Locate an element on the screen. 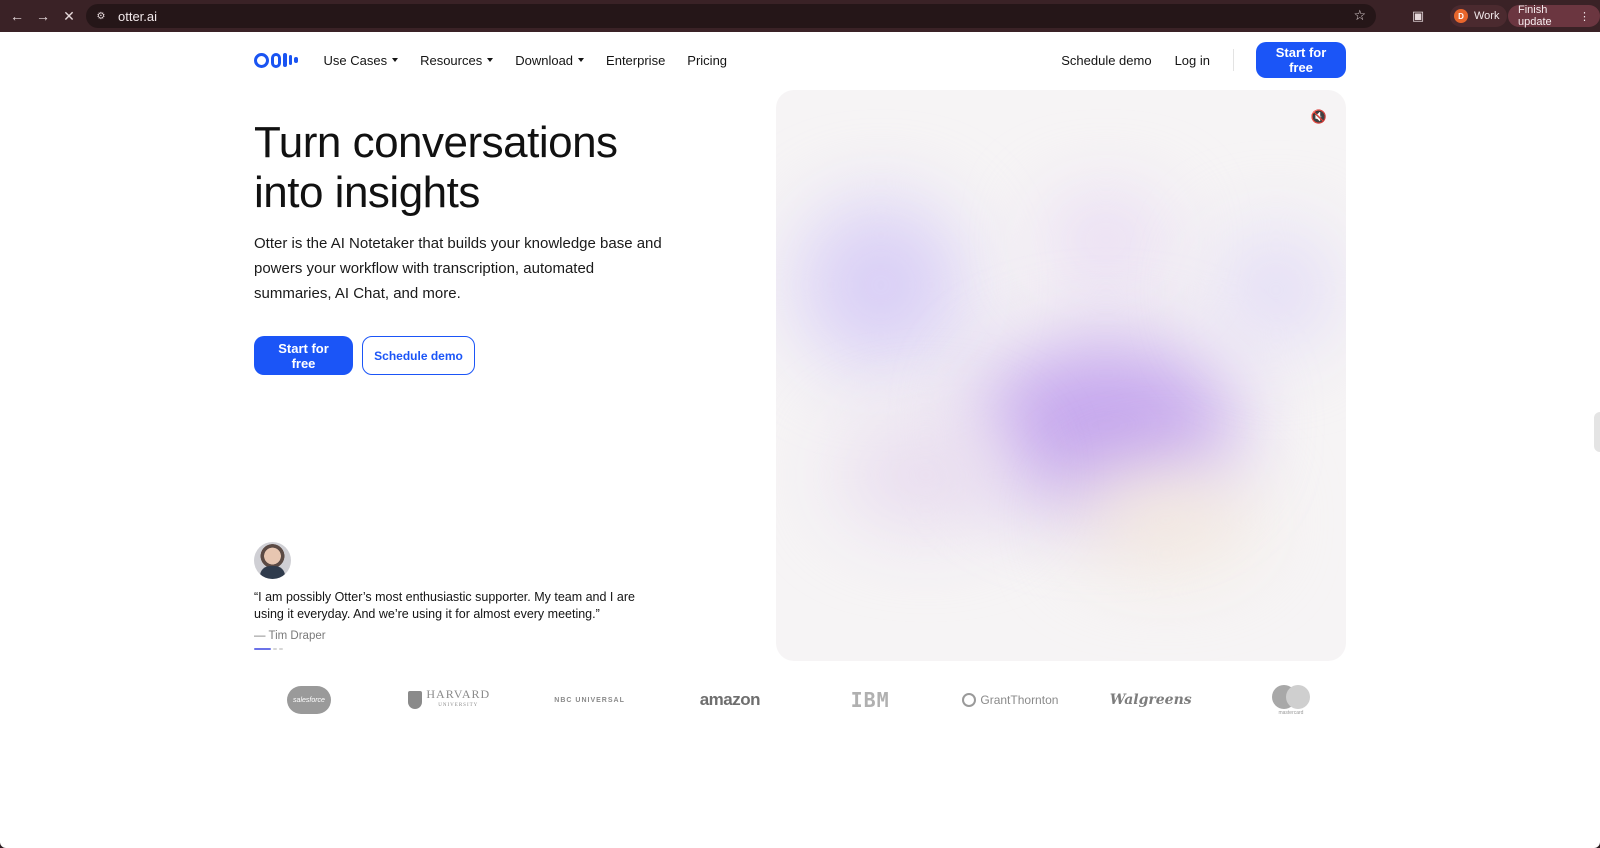  salesforce-logo: salesforce is located at coordinates (309, 700).